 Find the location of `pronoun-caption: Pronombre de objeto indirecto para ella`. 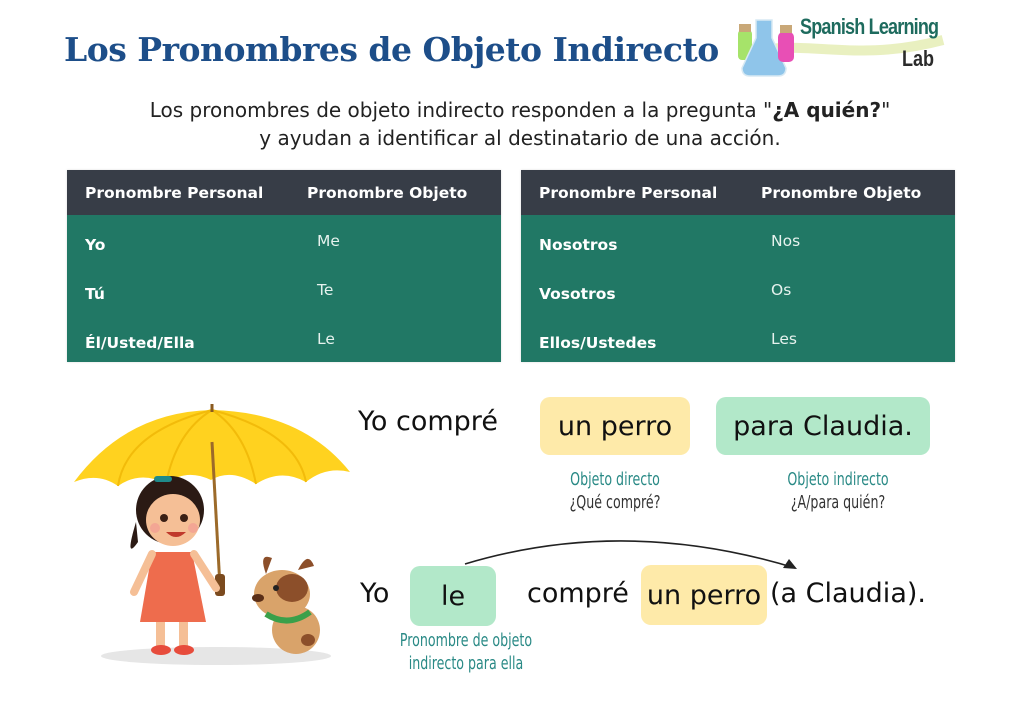

pronoun-caption: Pronombre de objeto indirecto para ella is located at coordinates (466, 652).